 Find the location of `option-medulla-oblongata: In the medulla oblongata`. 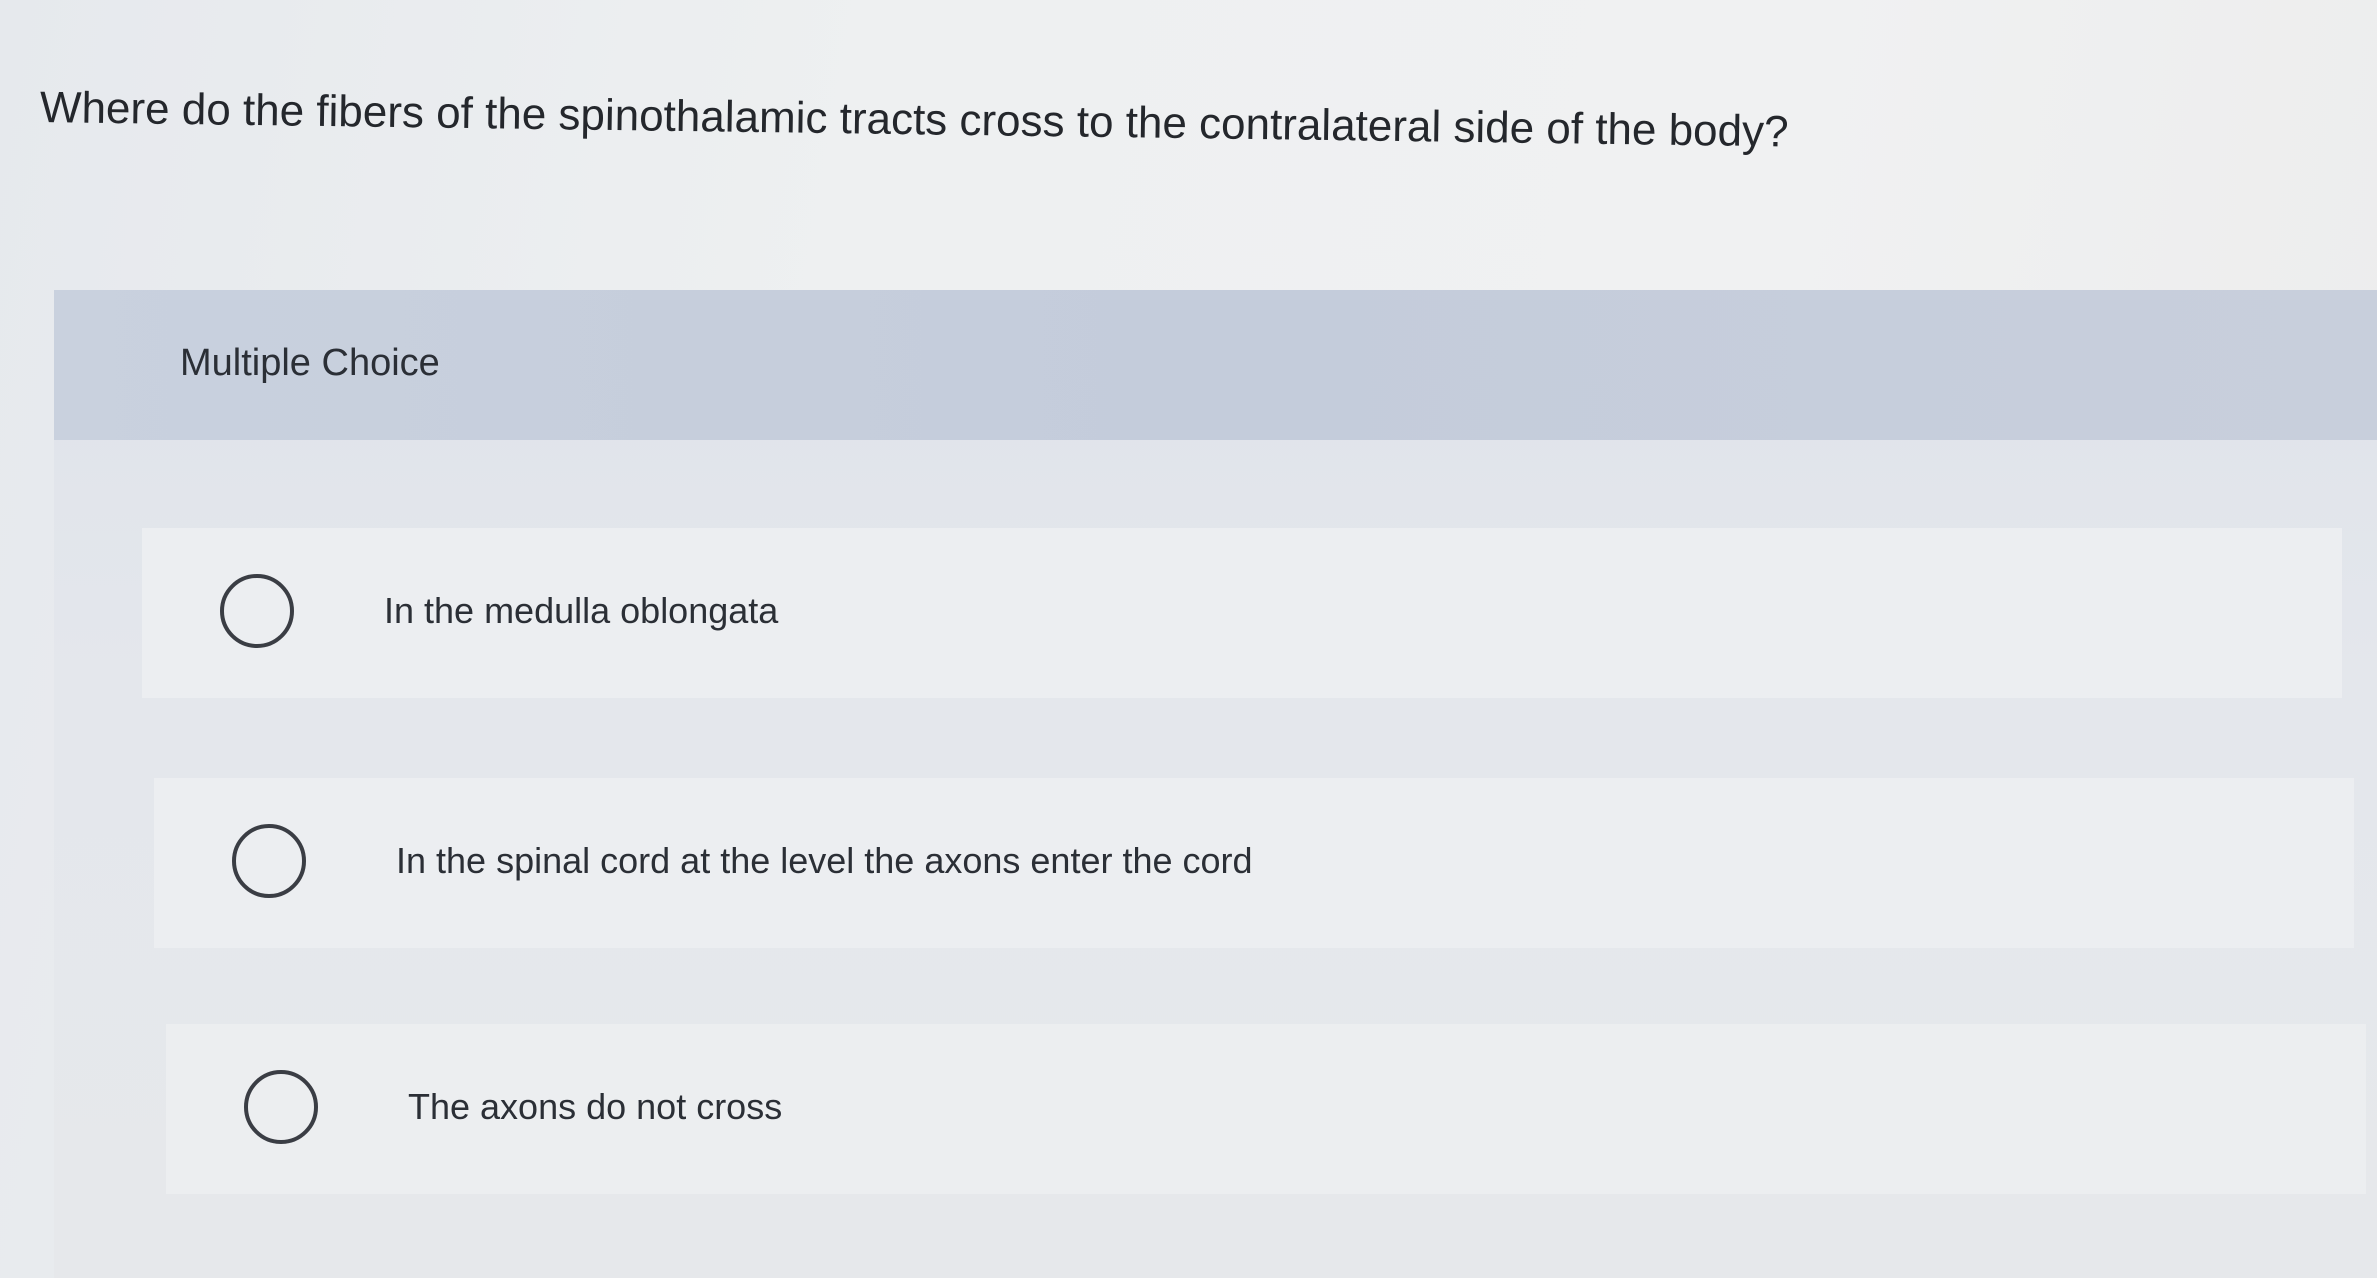

option-medulla-oblongata: In the medulla oblongata is located at coordinates (1242, 613).